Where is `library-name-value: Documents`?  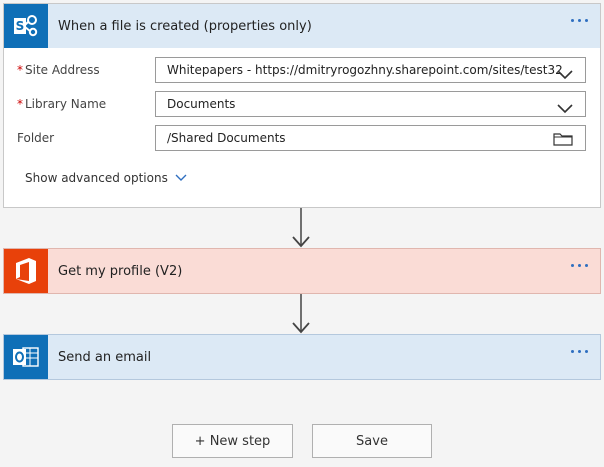 library-name-value: Documents is located at coordinates (201, 104).